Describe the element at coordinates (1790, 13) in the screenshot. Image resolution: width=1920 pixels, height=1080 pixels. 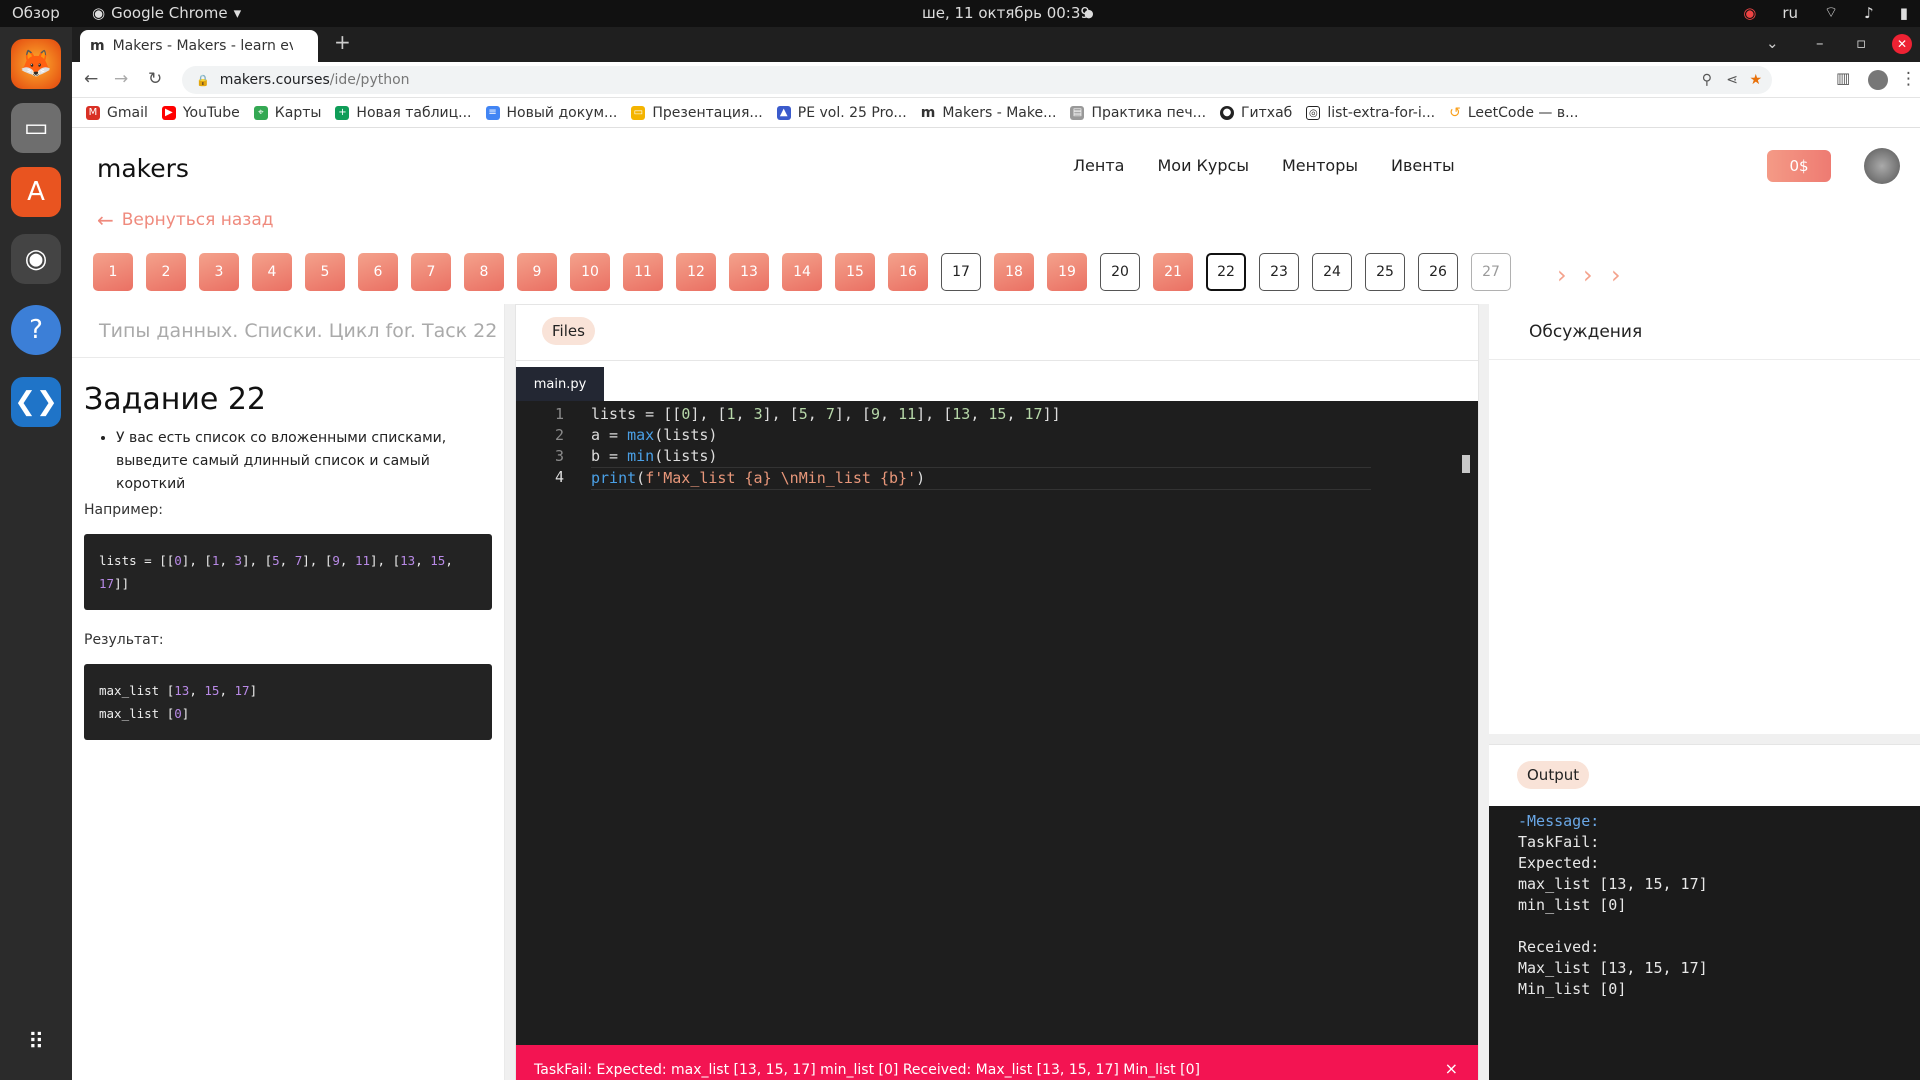
I see `language-indicator: ru` at that location.